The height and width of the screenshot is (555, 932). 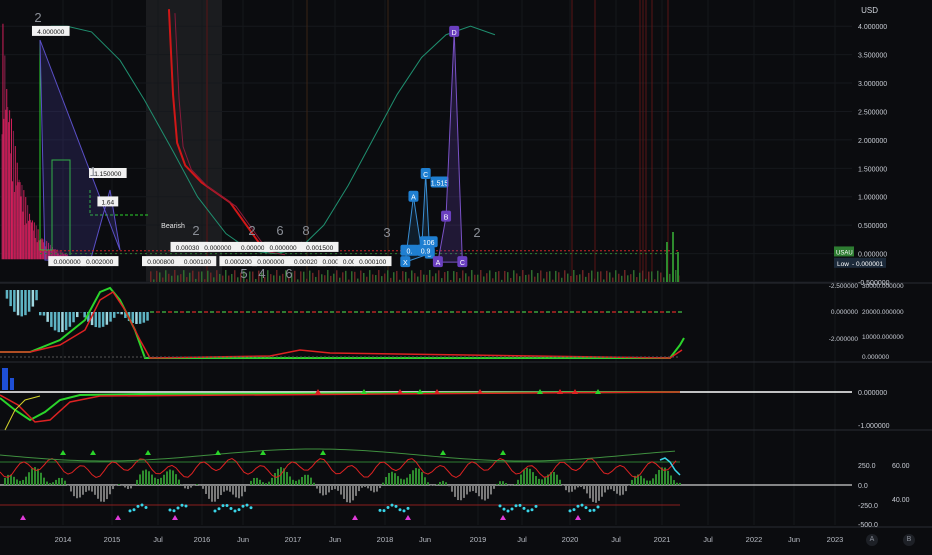 I want to click on x-axis-label: 2023, so click(x=835, y=539).